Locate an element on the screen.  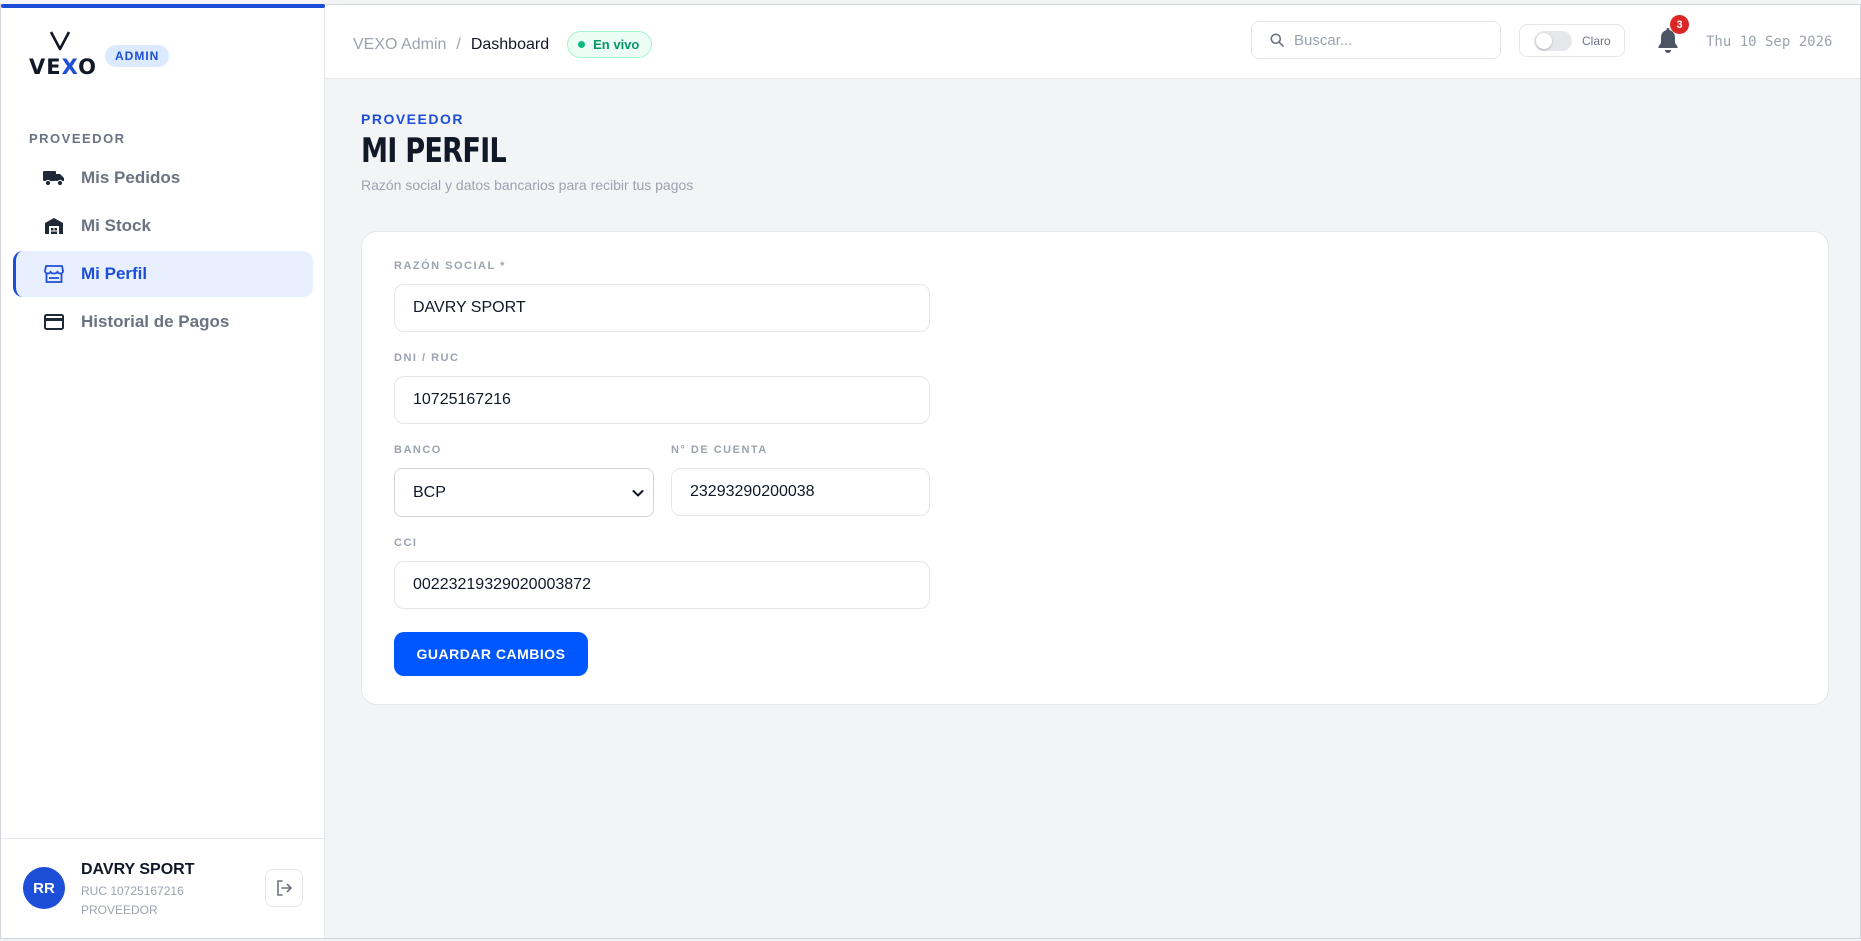
banco-label: BANCO is located at coordinates (418, 450).